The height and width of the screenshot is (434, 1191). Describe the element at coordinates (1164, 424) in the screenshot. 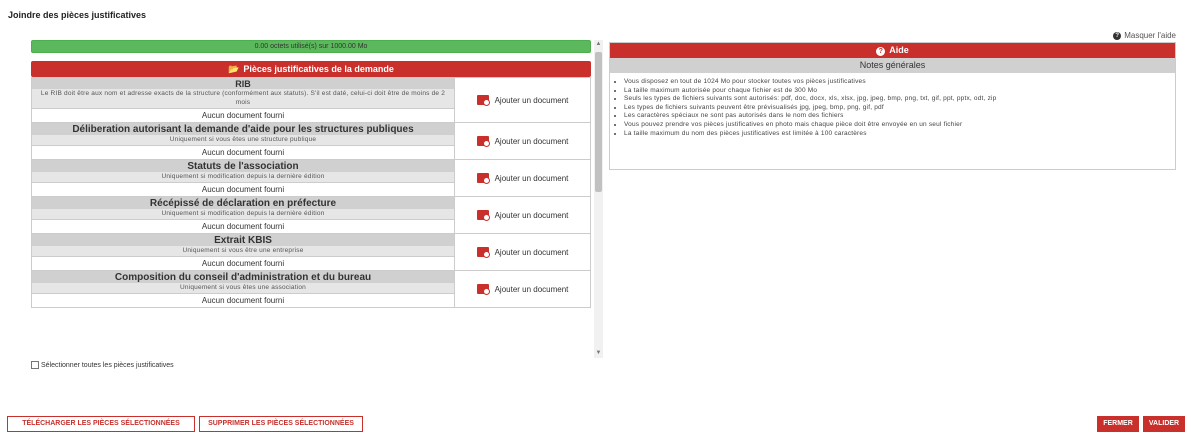

I see `validate-button: VALIDER` at that location.